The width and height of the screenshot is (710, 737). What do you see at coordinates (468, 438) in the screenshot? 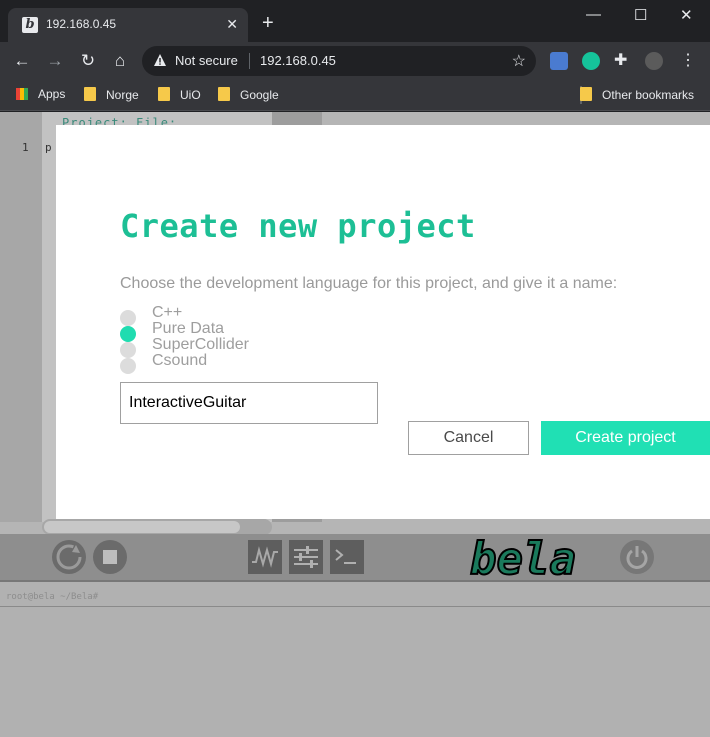
I see `cancel-button: Cancel` at bounding box center [468, 438].